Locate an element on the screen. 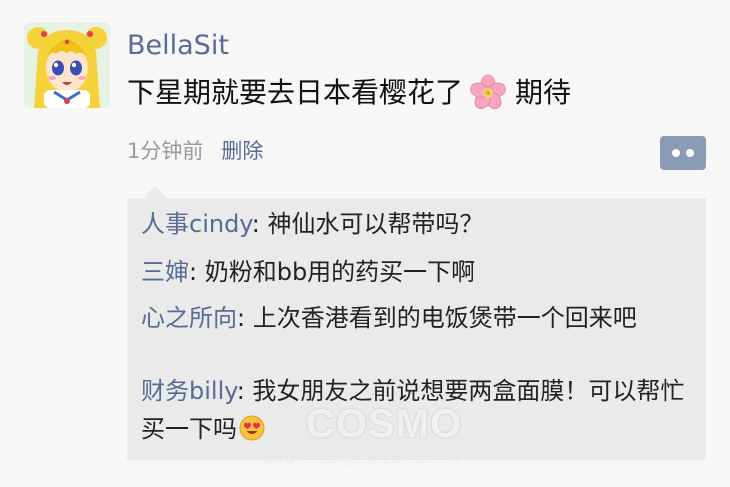 The image size is (730, 487). post-author-name: BellaSit is located at coordinates (178, 46).